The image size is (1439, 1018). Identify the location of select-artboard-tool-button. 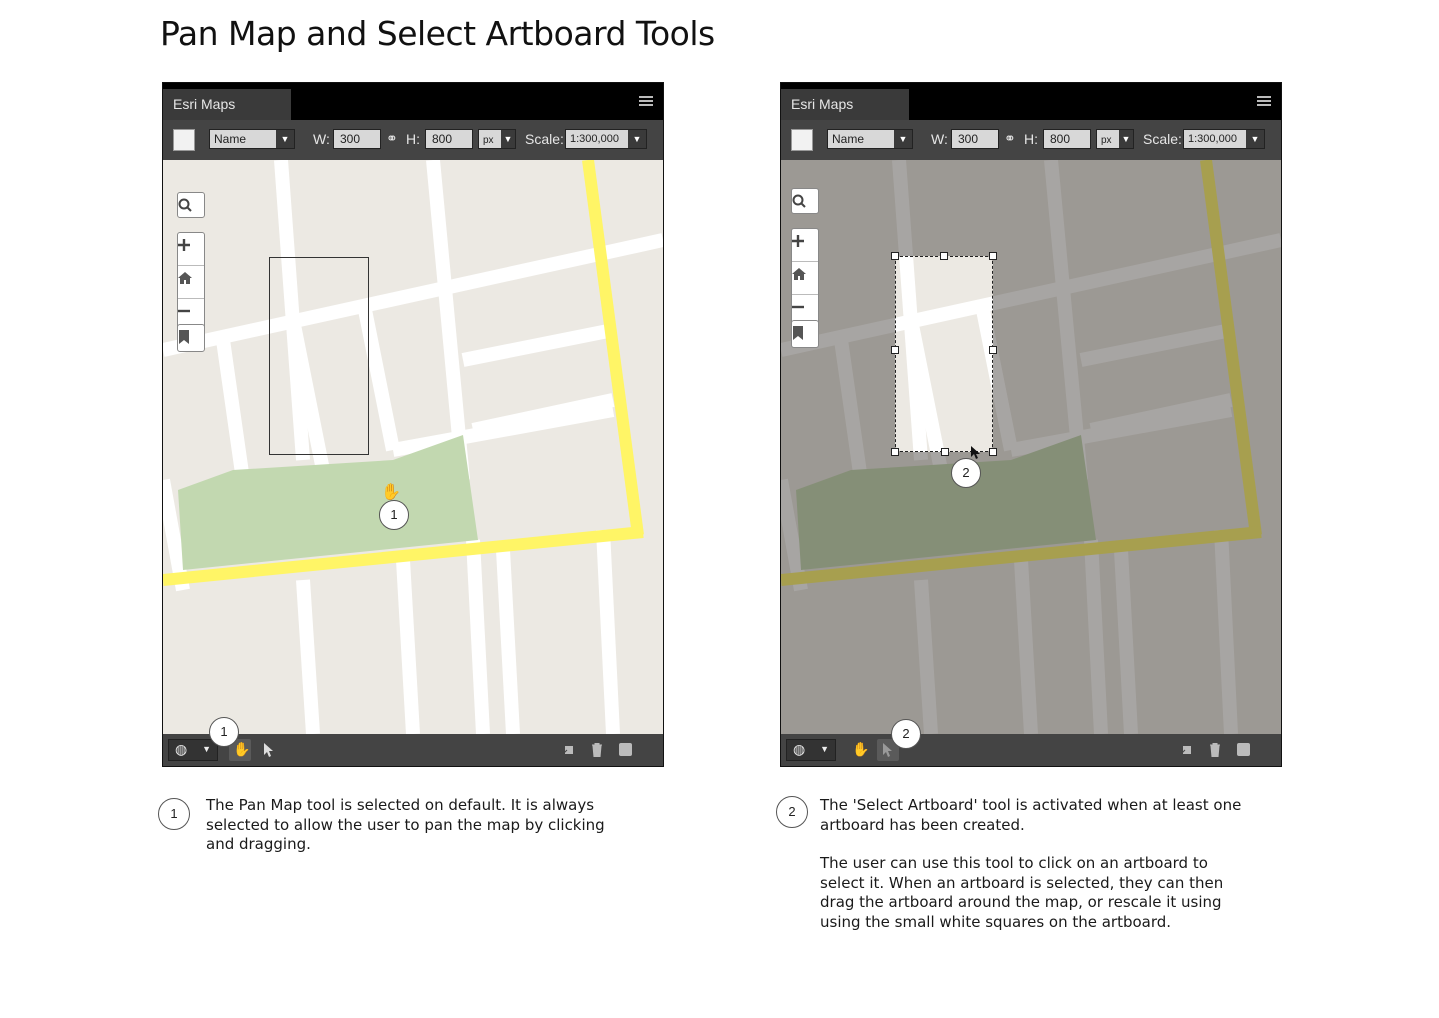
(271, 750).